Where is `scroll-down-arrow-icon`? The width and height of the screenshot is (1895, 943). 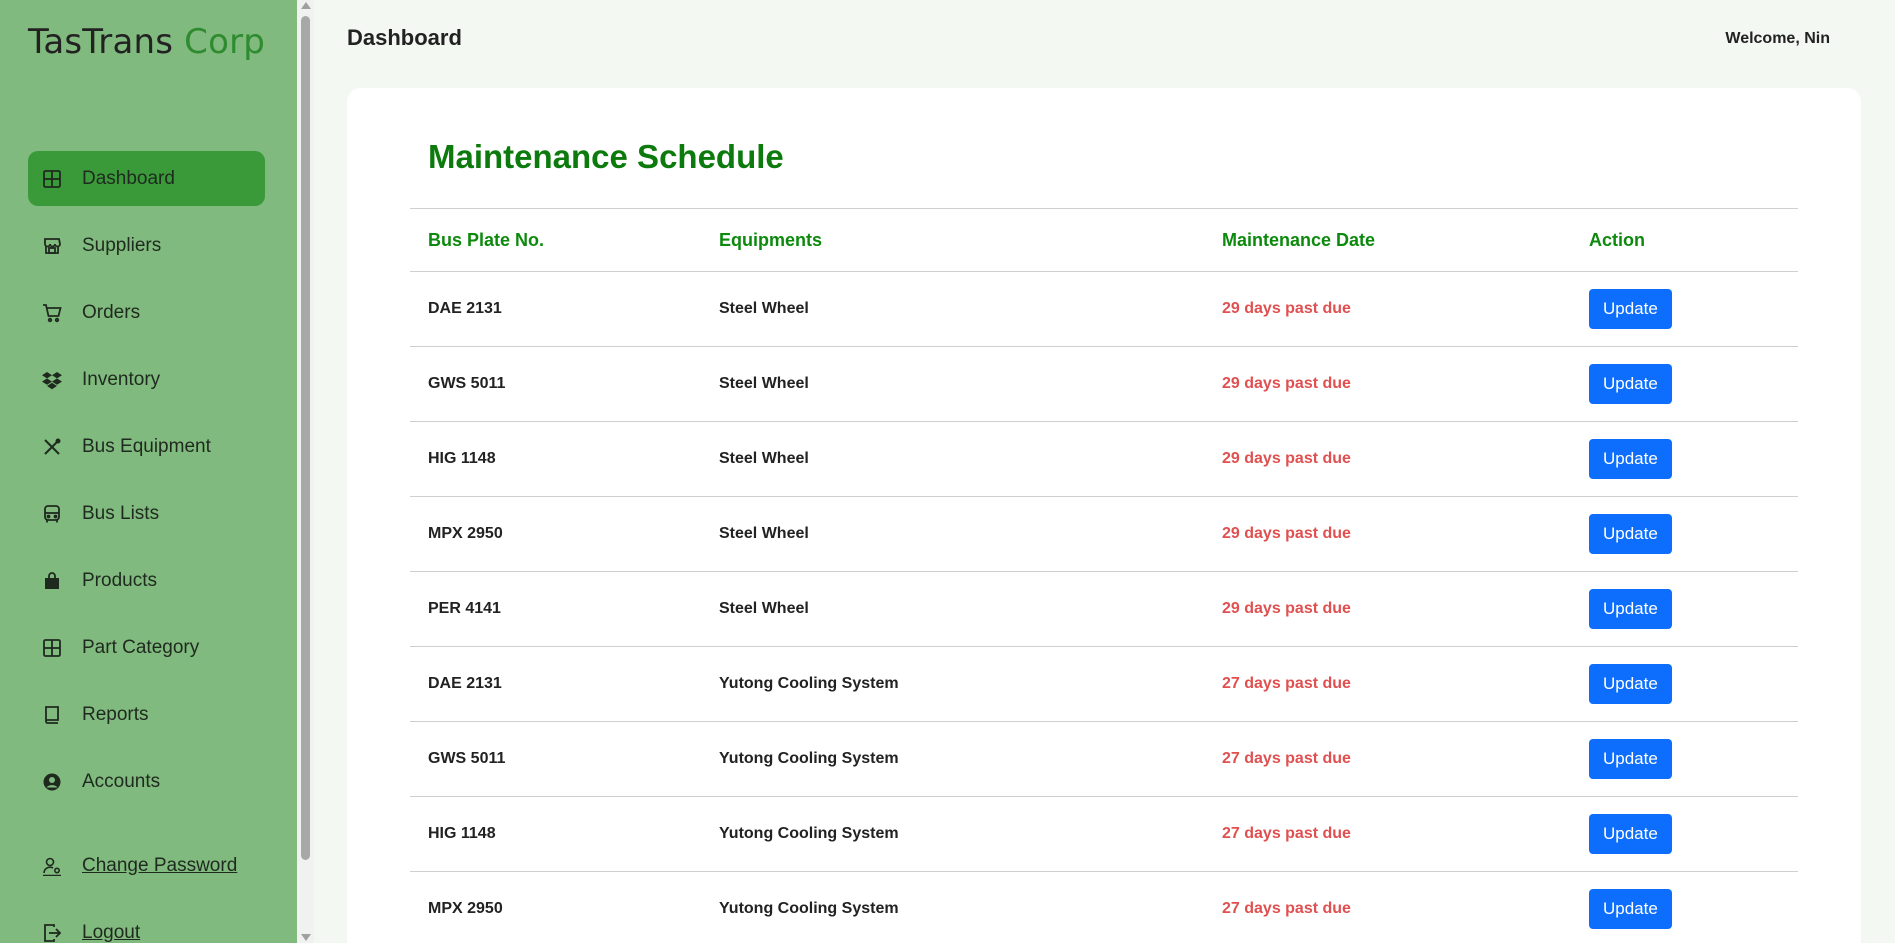
scroll-down-arrow-icon is located at coordinates (306, 937).